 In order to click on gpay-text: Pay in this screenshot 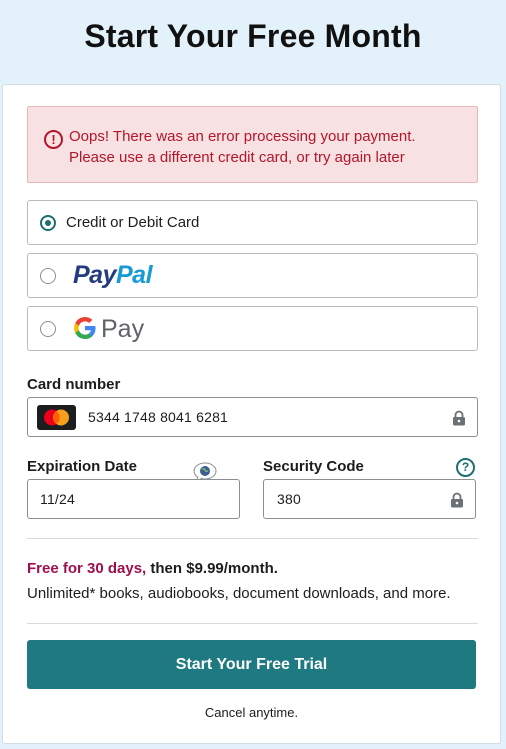, I will do `click(123, 329)`.